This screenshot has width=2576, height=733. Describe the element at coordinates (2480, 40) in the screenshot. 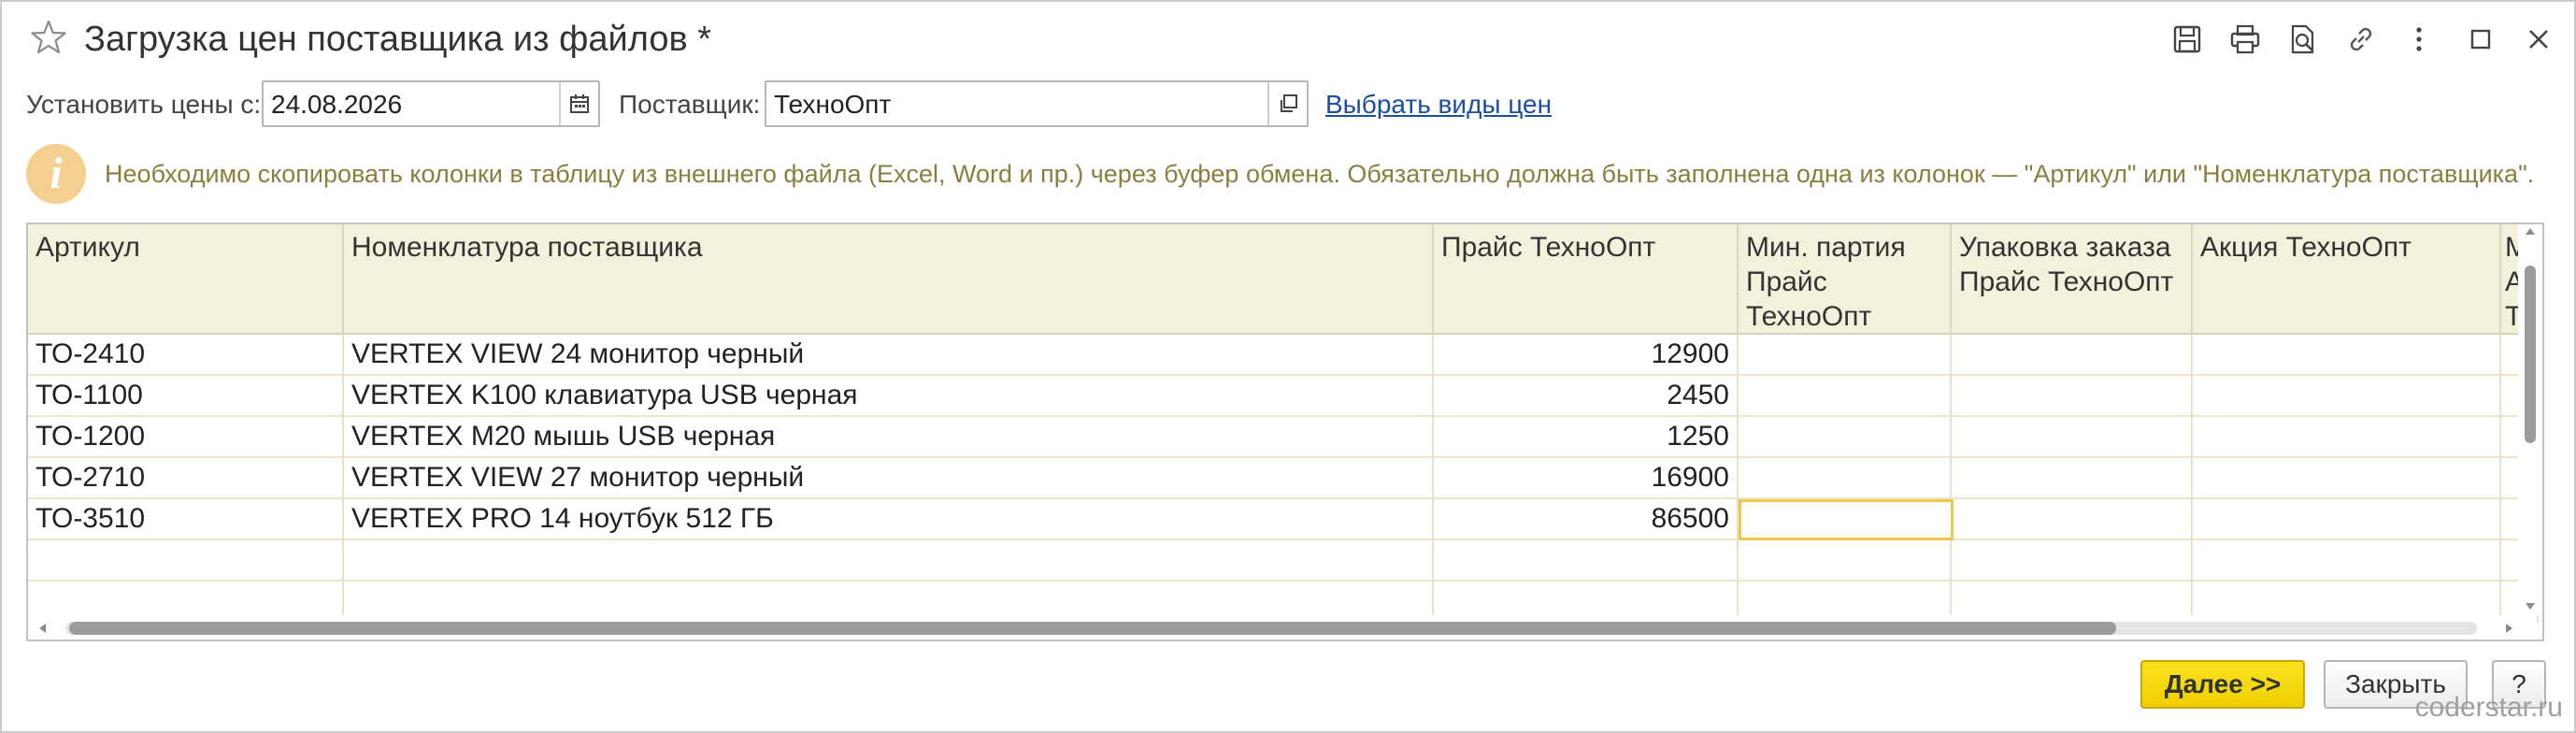

I see `maximize-icon` at that location.